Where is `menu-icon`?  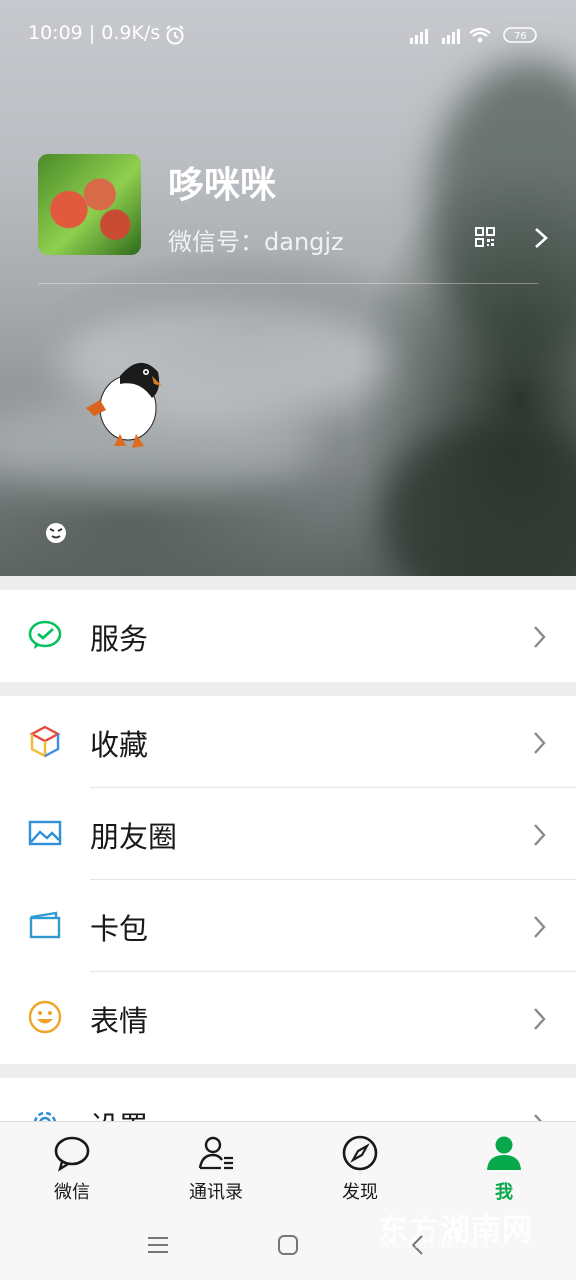 menu-icon is located at coordinates (158, 1245).